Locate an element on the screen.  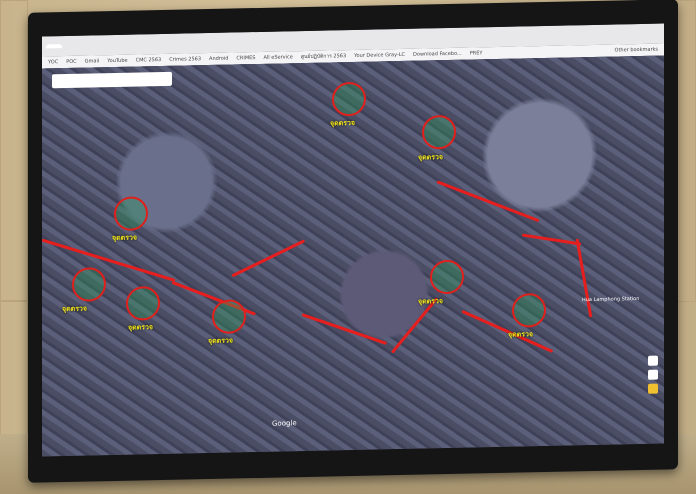
bookmark: PREY is located at coordinates (476, 53).